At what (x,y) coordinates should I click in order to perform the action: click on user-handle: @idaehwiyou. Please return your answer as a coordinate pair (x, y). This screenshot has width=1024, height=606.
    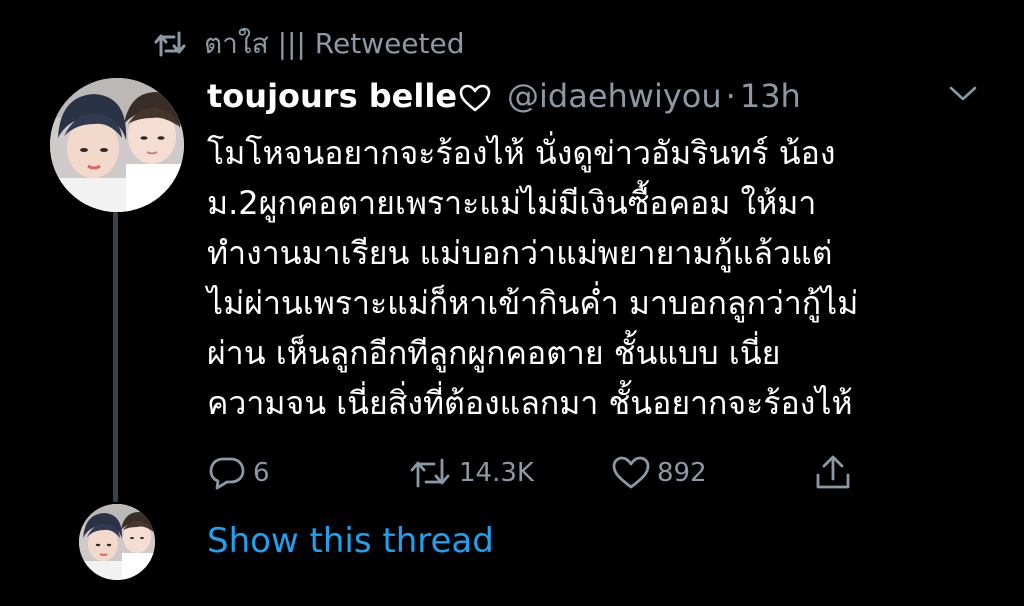
    Looking at the image, I should click on (614, 96).